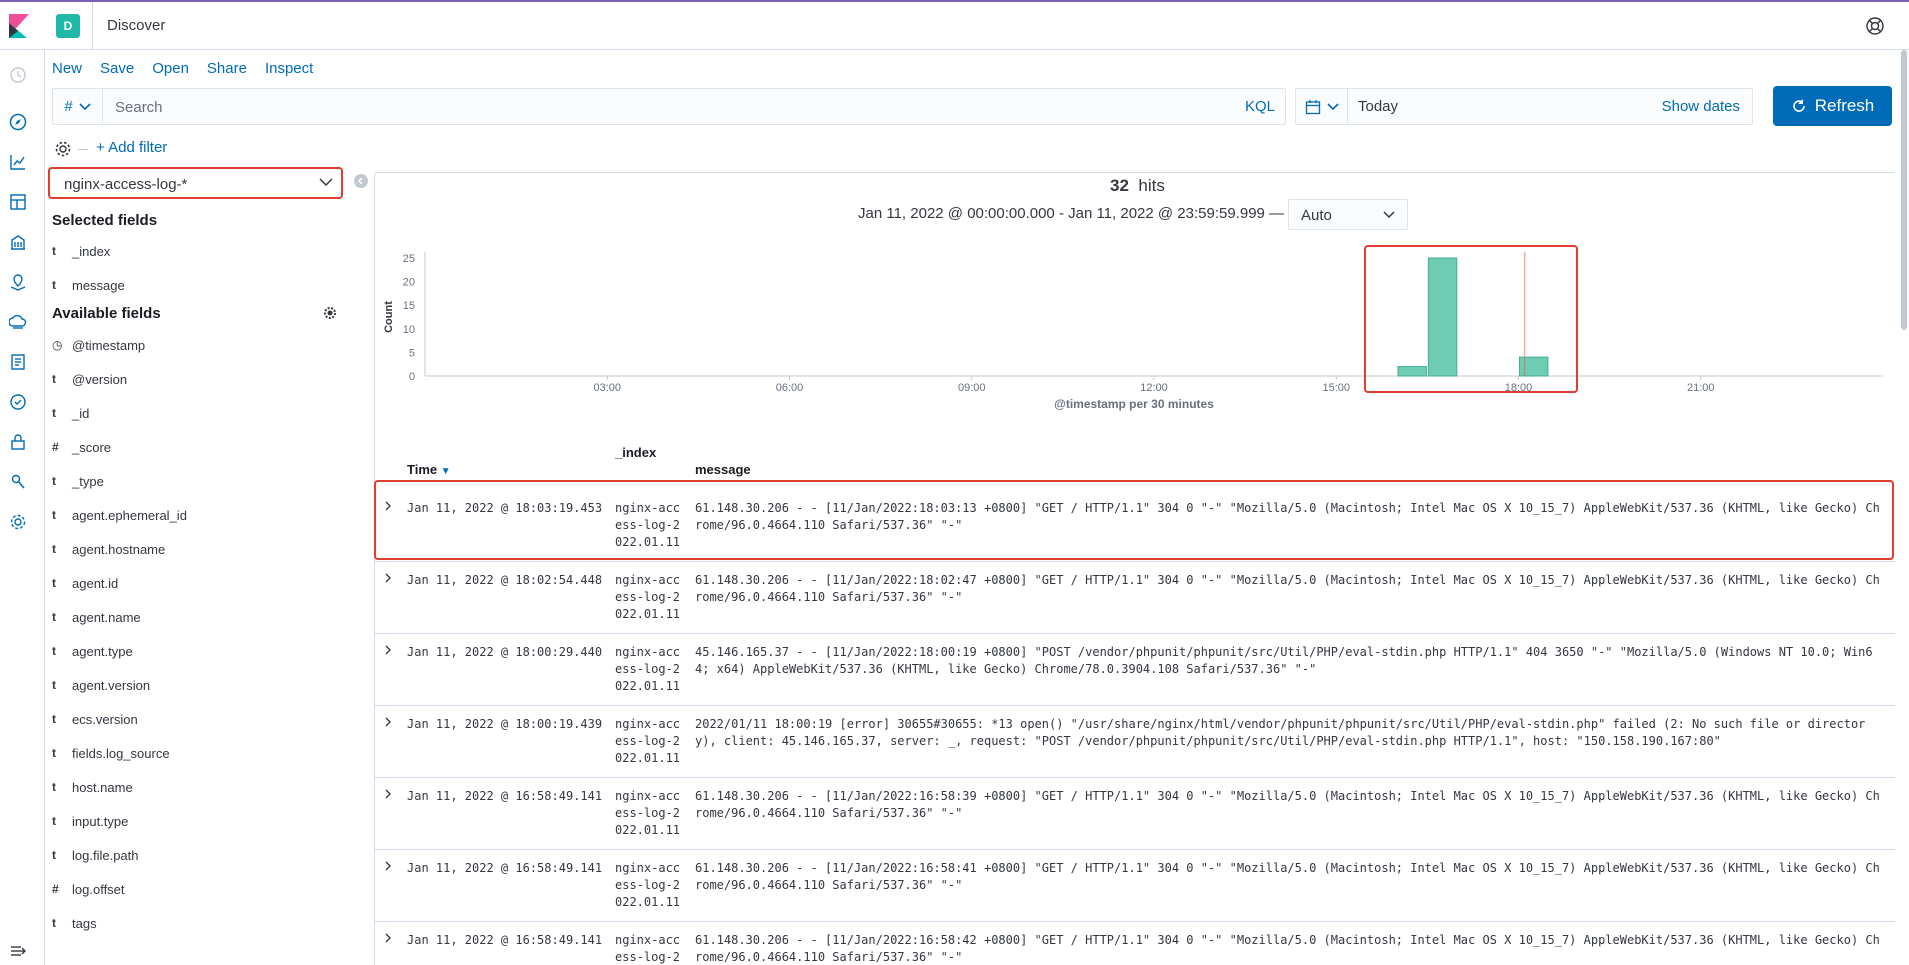 The image size is (1909, 965). What do you see at coordinates (18, 242) in the screenshot?
I see `canvas-icon` at bounding box center [18, 242].